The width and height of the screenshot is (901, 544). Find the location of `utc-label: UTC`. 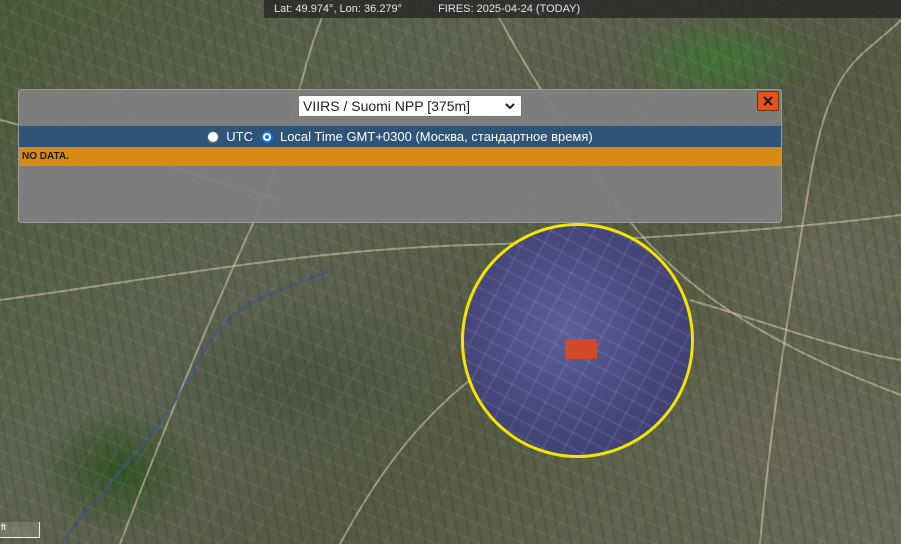

utc-label: UTC is located at coordinates (239, 136).